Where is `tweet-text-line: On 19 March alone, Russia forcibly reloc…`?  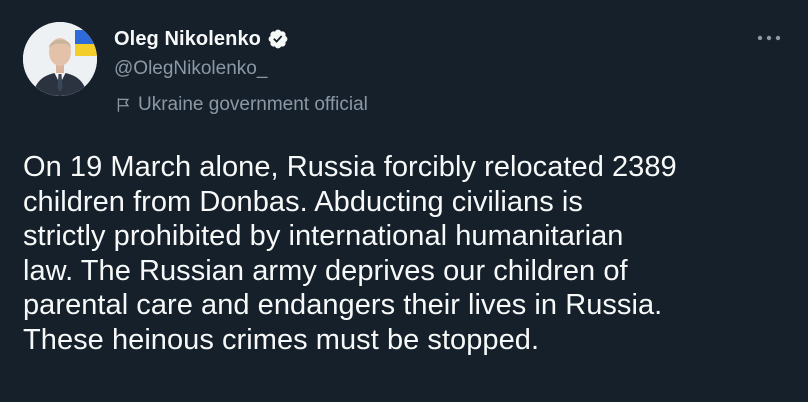 tweet-text-line: On 19 March alone, Russia forcibly reloc… is located at coordinates (350, 167).